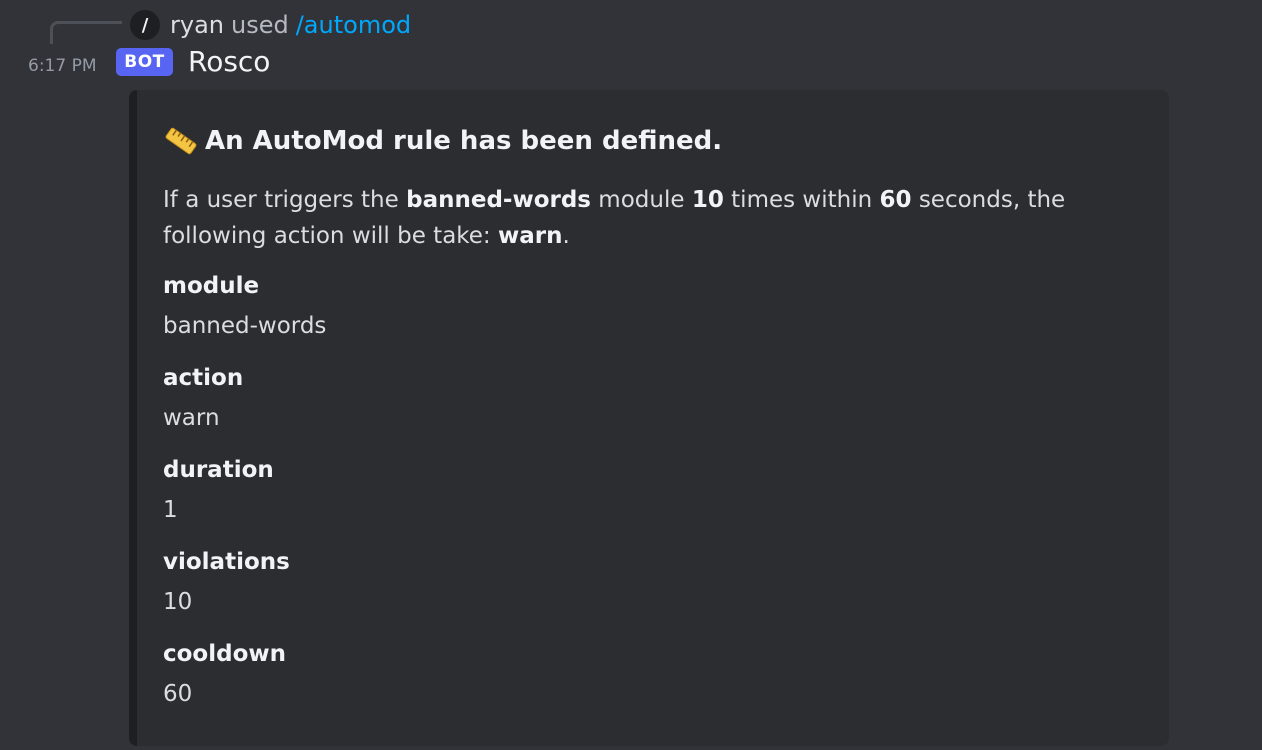 This screenshot has height=750, width=1262. I want to click on field-value-violations: 10, so click(178, 602).